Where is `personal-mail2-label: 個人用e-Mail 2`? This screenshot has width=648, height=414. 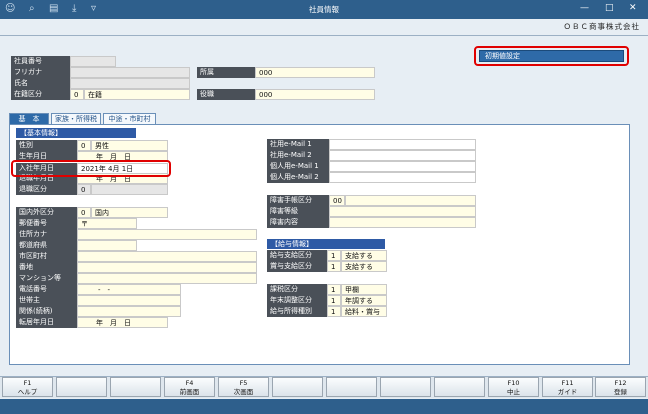
personal-mail2-label: 個人用e-Mail 2 is located at coordinates (298, 177).